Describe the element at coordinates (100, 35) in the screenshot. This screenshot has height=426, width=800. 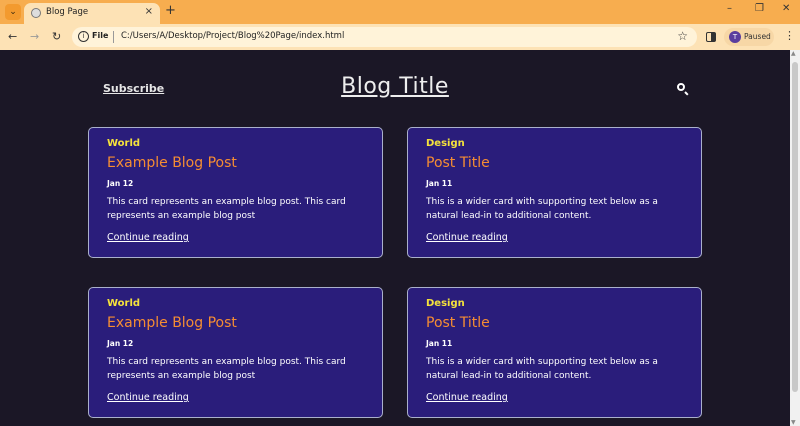
I see `url-scheme-label: File` at that location.